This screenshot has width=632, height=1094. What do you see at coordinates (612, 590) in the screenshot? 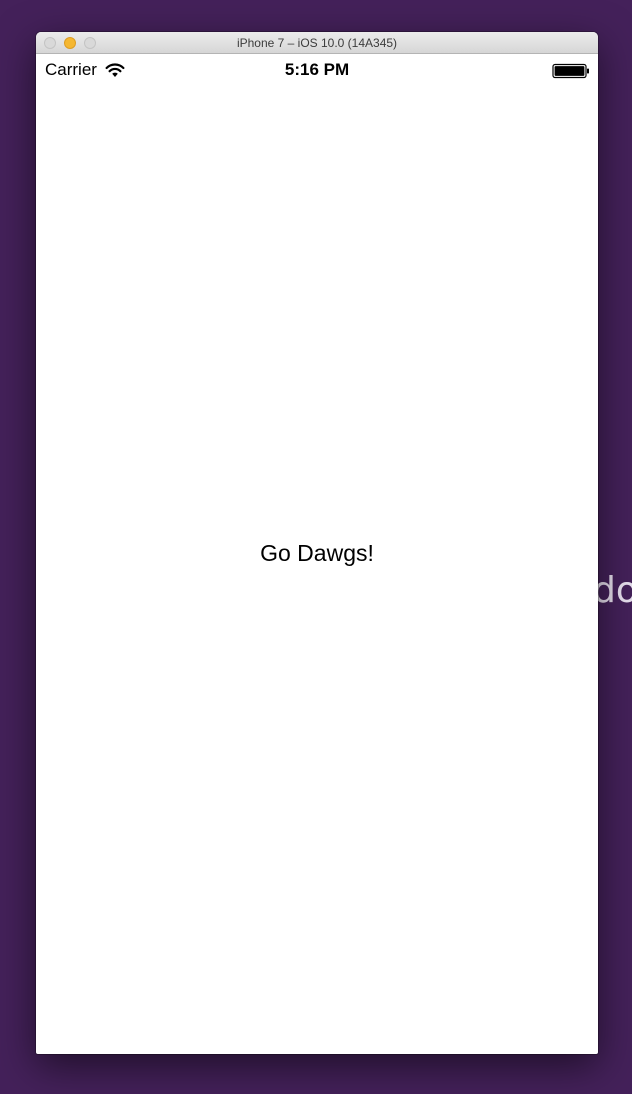
I see `background-app-text: do` at bounding box center [612, 590].